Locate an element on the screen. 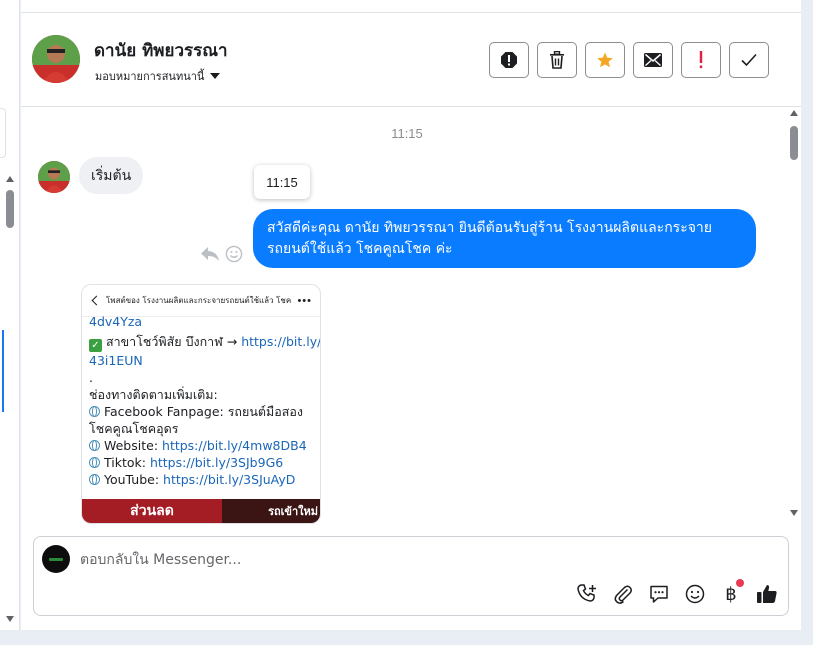 This screenshot has height=645, width=813. banner-new-cars: รถเข้าใหม่ is located at coordinates (271, 511).